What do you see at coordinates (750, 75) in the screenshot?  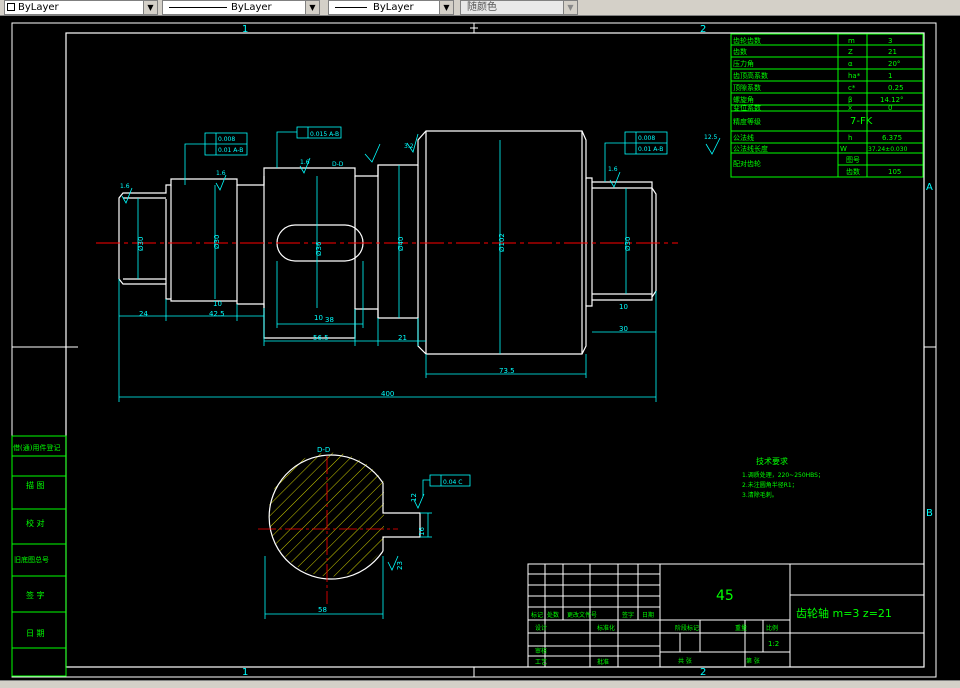 I see `param-label-addendum: 齿顶高系数` at bounding box center [750, 75].